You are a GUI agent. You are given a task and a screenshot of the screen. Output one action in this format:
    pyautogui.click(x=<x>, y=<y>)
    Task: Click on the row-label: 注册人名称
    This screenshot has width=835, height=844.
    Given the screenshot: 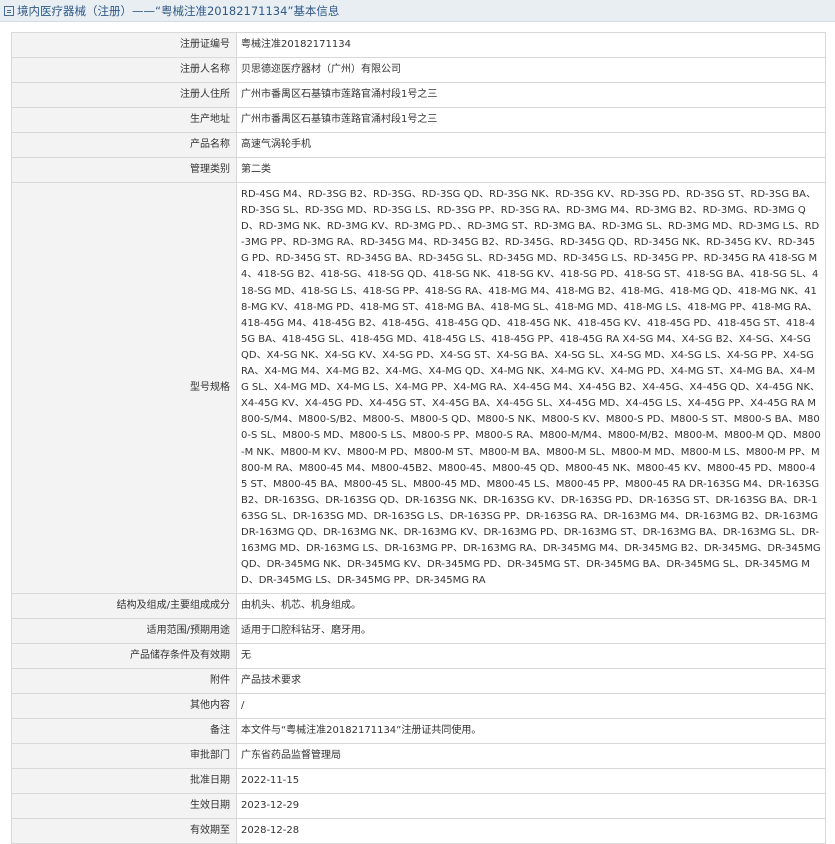 What is the action you would take?
    pyautogui.click(x=124, y=70)
    